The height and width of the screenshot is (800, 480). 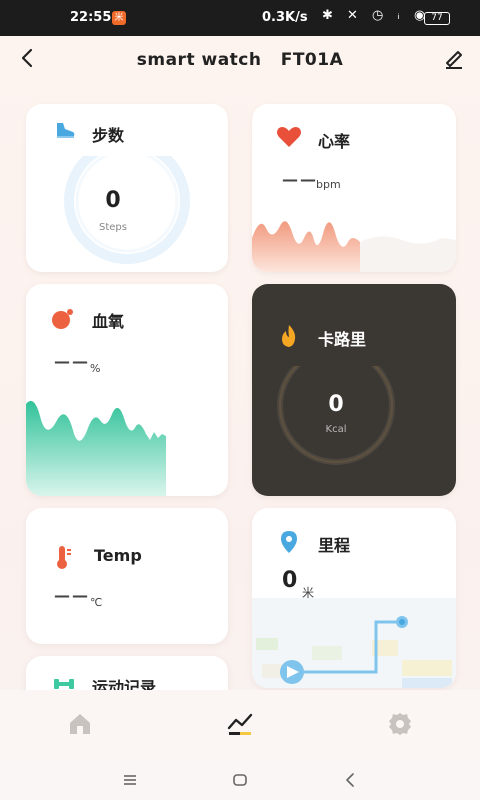 What do you see at coordinates (354, 188) in the screenshot?
I see `heart-rate-card: 心率 —— bpm` at bounding box center [354, 188].